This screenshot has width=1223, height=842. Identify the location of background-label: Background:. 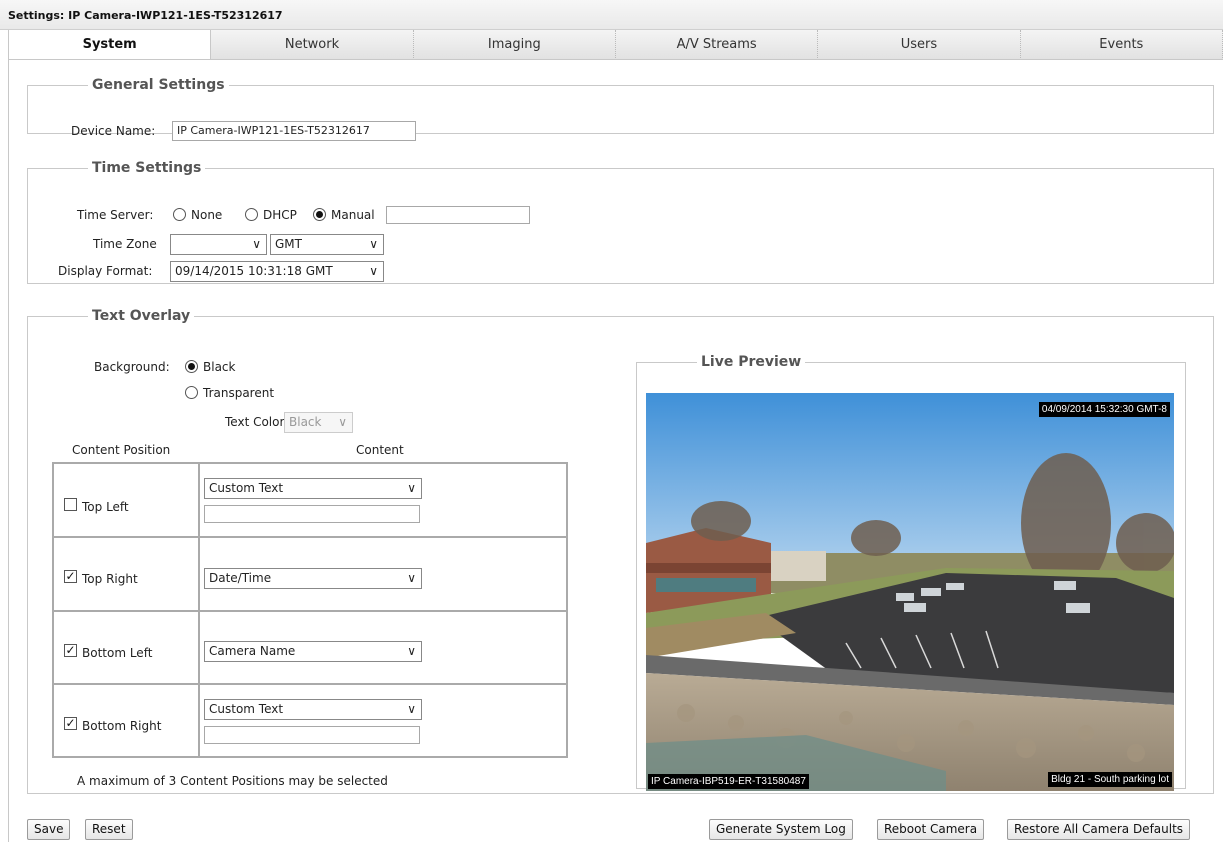
(132, 367).